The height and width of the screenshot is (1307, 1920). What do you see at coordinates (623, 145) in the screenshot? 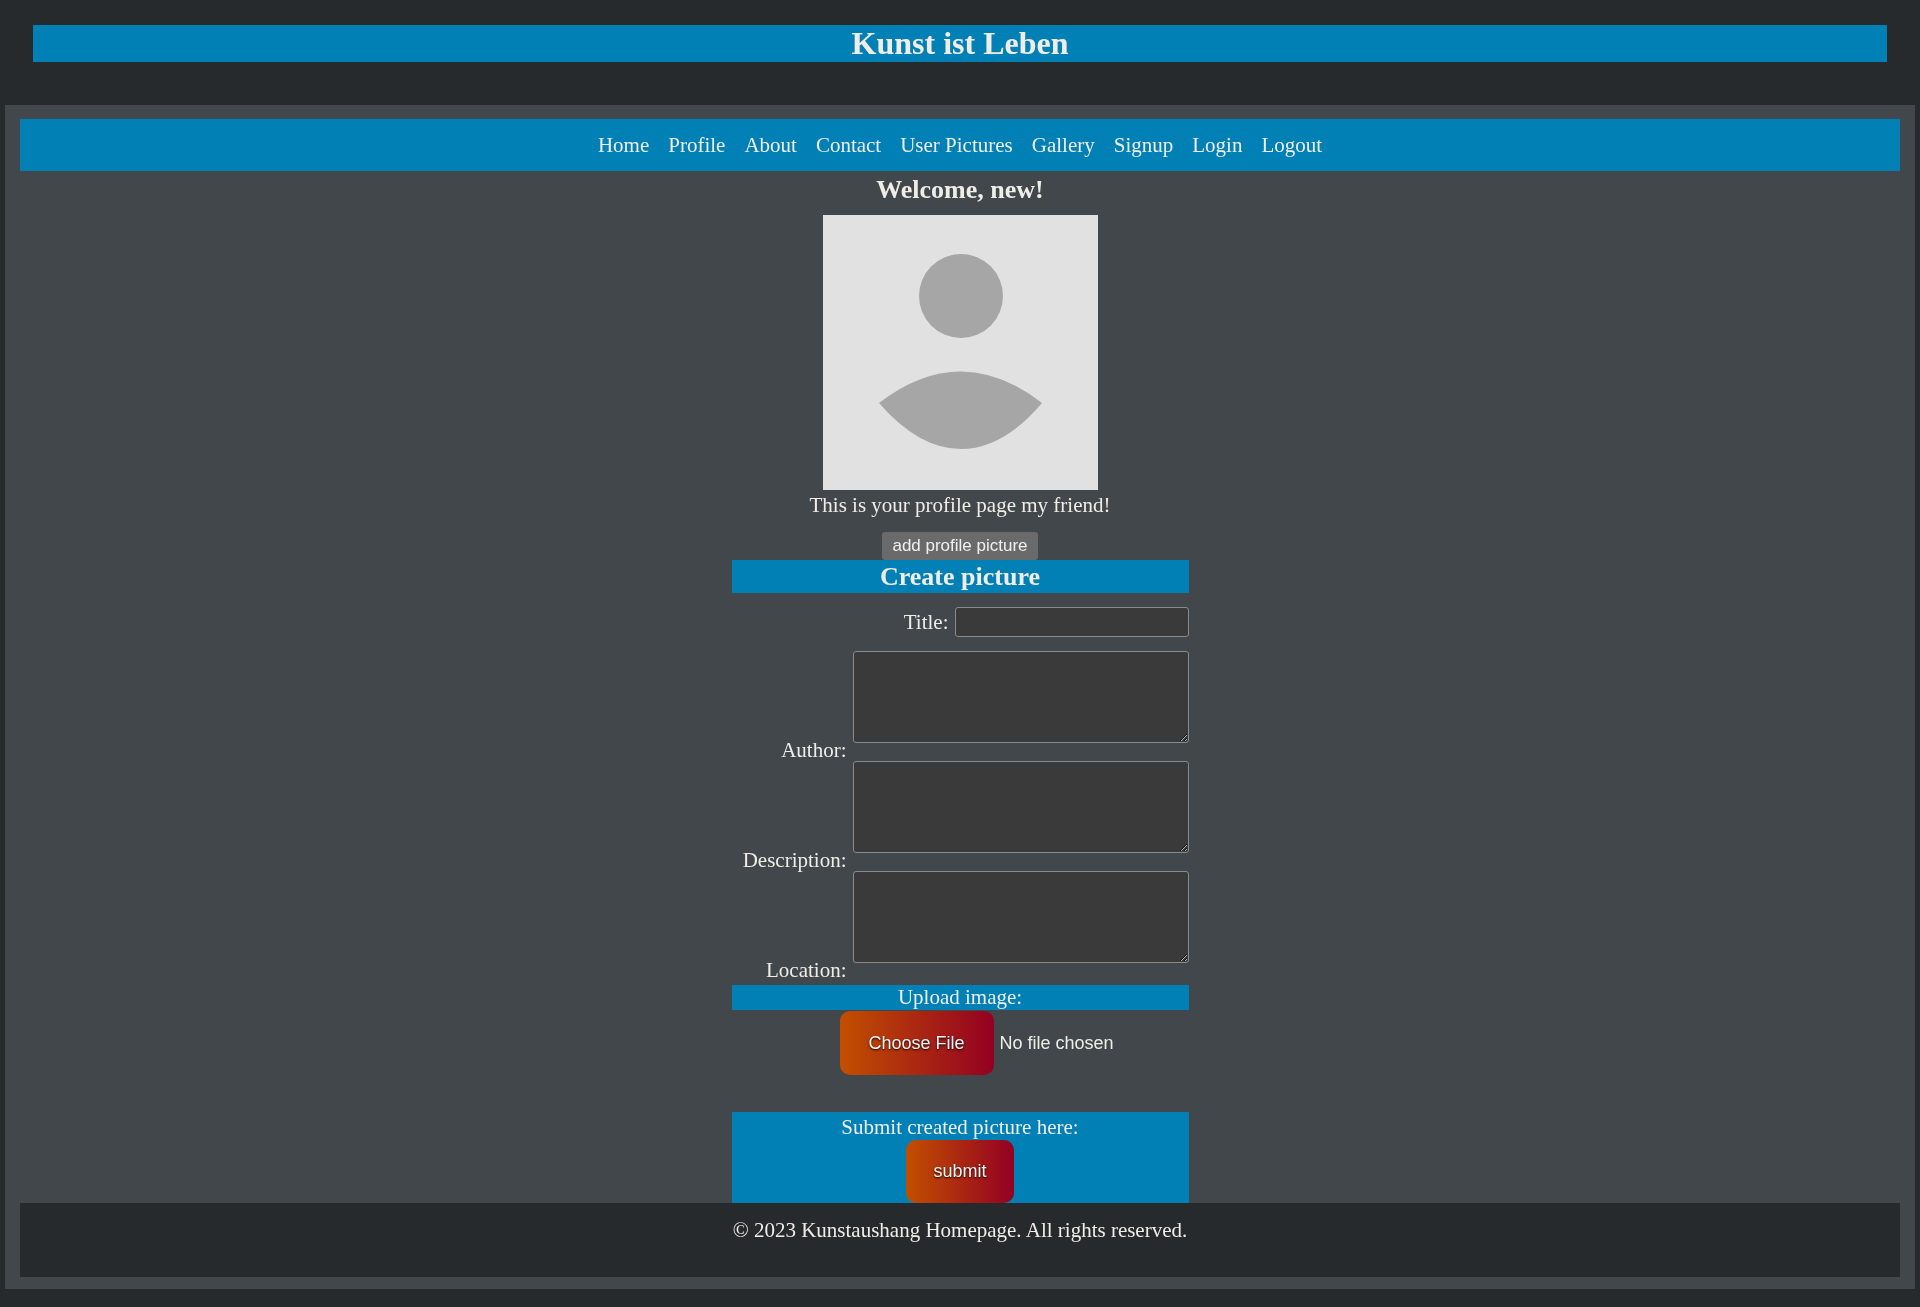
I see `nav-link: Home` at bounding box center [623, 145].